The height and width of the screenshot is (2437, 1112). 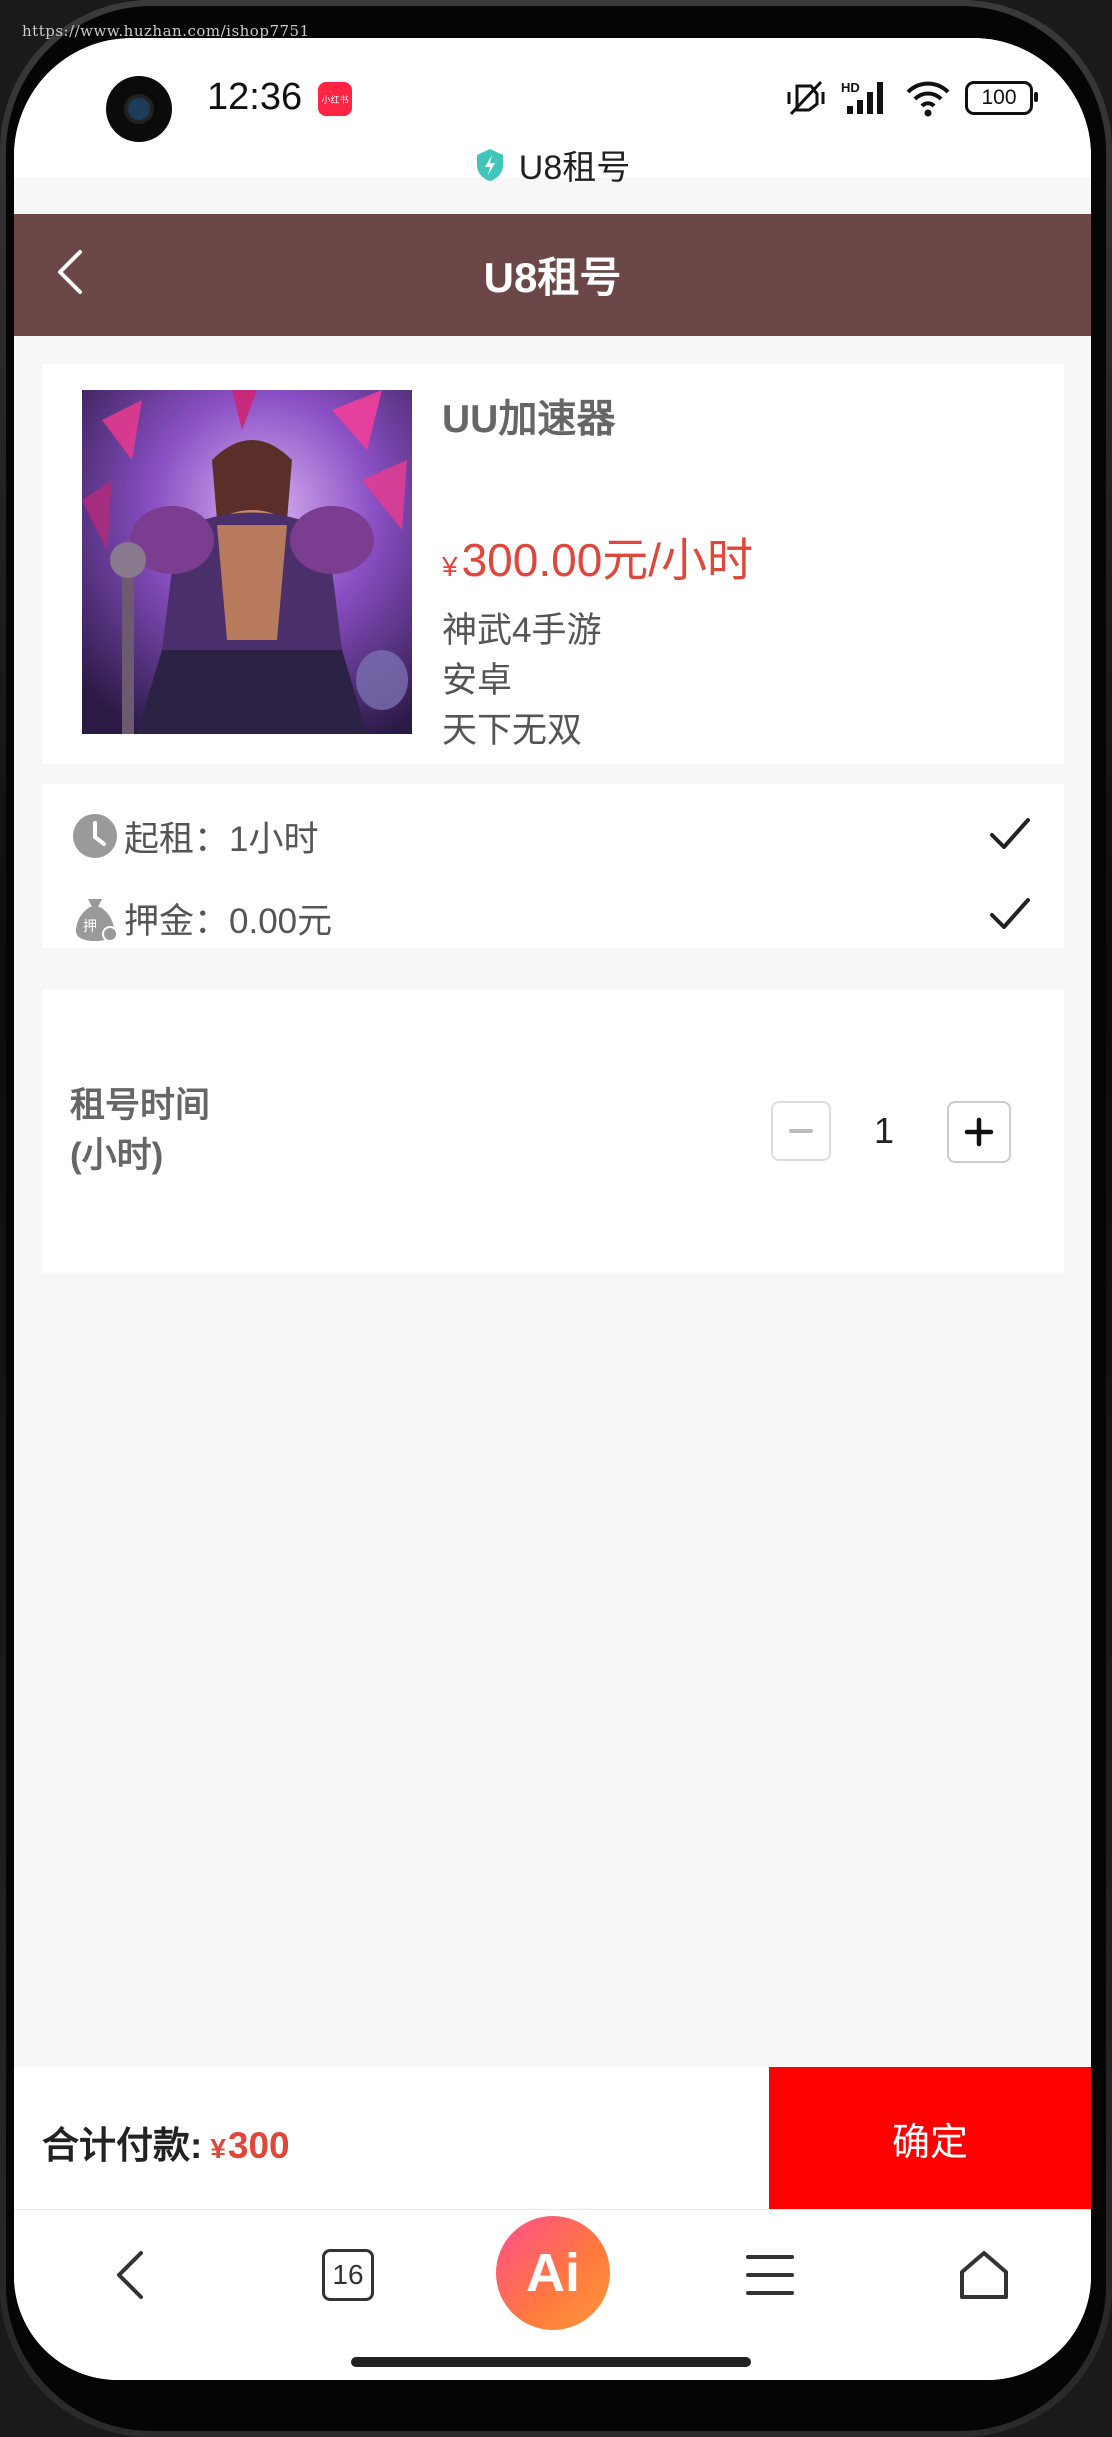 I want to click on hamburger-menu-icon, so click(x=770, y=2275).